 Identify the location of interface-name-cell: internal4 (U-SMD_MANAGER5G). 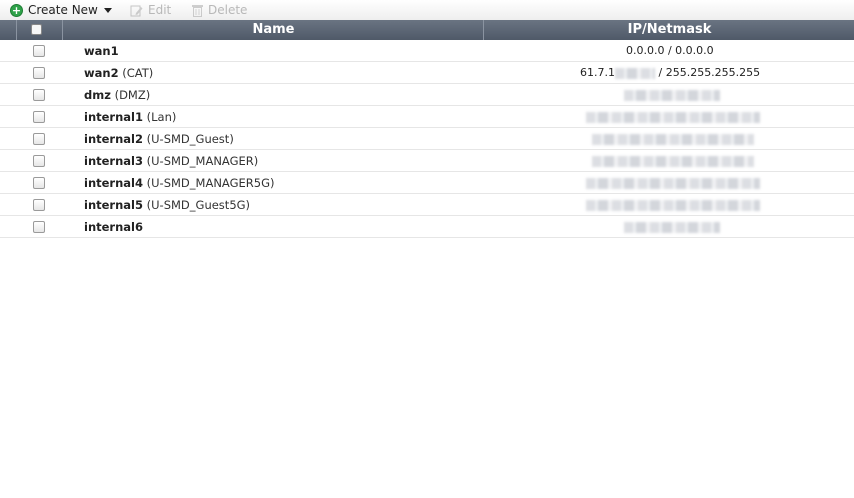
(179, 182).